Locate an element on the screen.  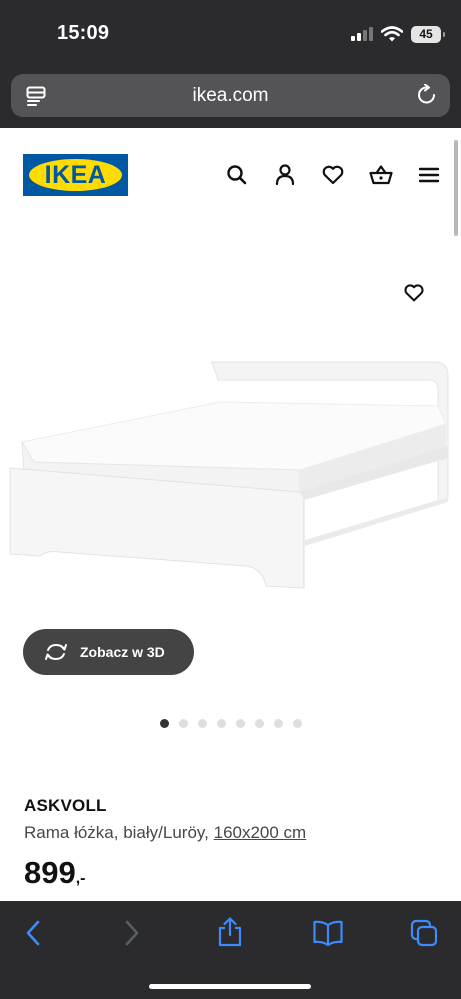
back-icon is located at coordinates (33, 933).